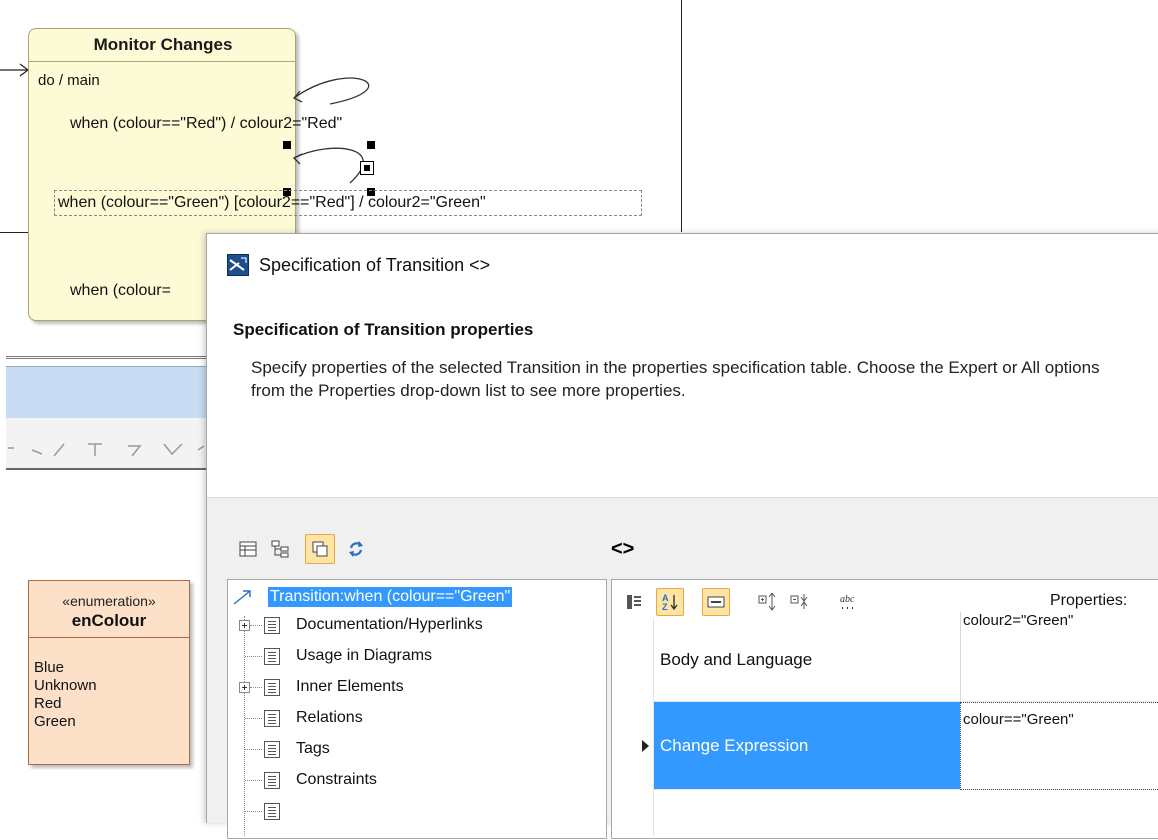  I want to click on compact-icon, so click(716, 602).